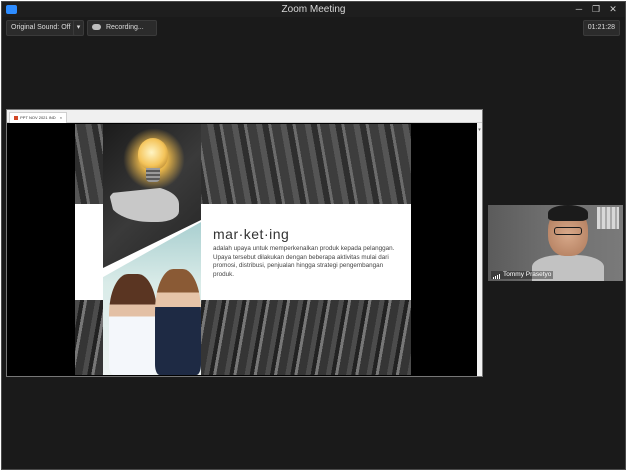 This screenshot has width=628, height=472. What do you see at coordinates (16, 117) in the screenshot?
I see `powerpoint-icon` at bounding box center [16, 117].